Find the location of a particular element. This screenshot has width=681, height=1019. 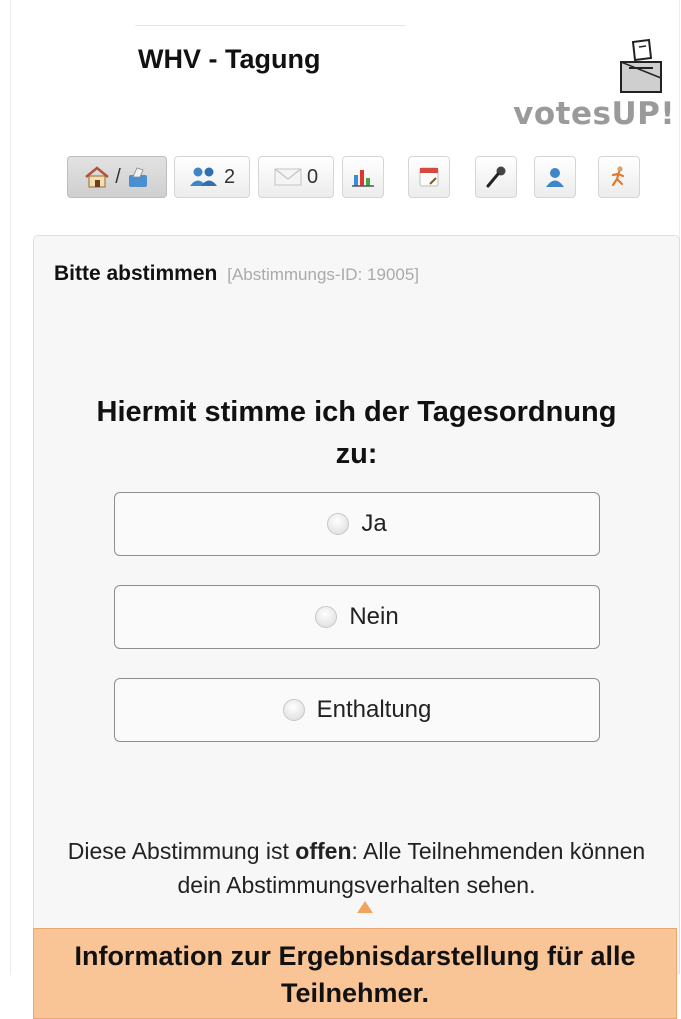

speaker-list-button is located at coordinates (496, 177).